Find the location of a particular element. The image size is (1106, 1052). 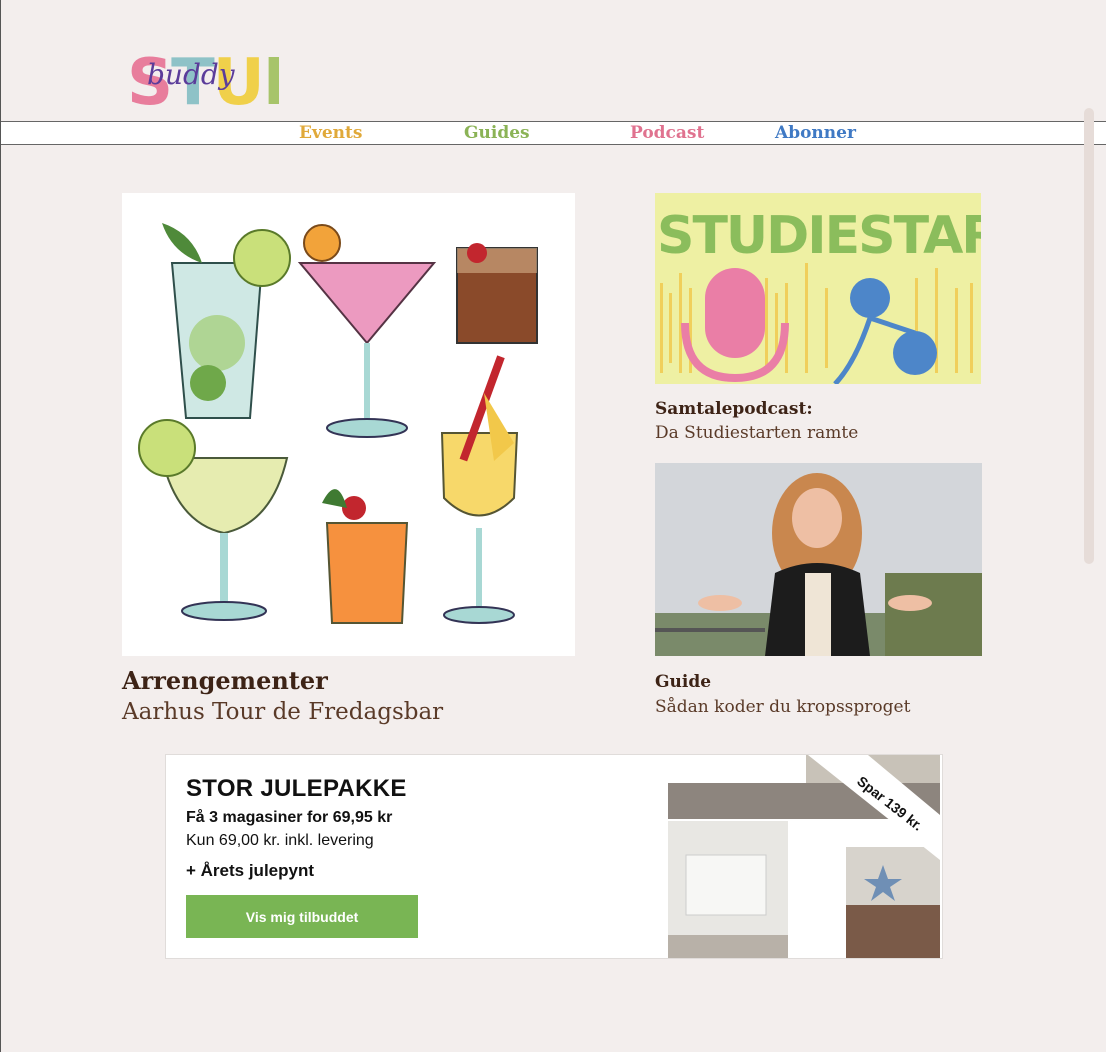

main-nav: Events Guides Podcast Abonner is located at coordinates (553, 133).